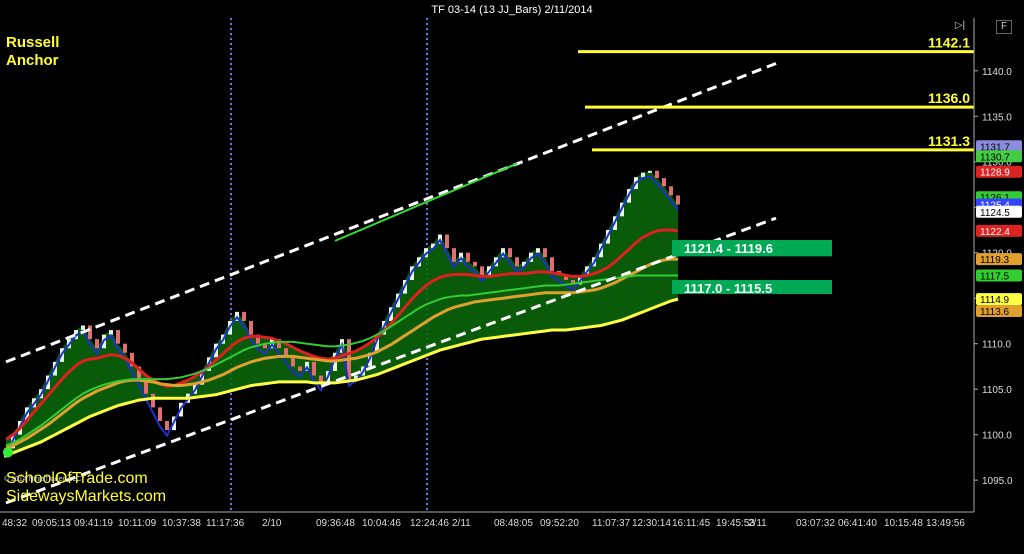 This screenshot has height=554, width=1024. Describe the element at coordinates (995, 232) in the screenshot. I see `price-marker-label: 1122.4` at that location.